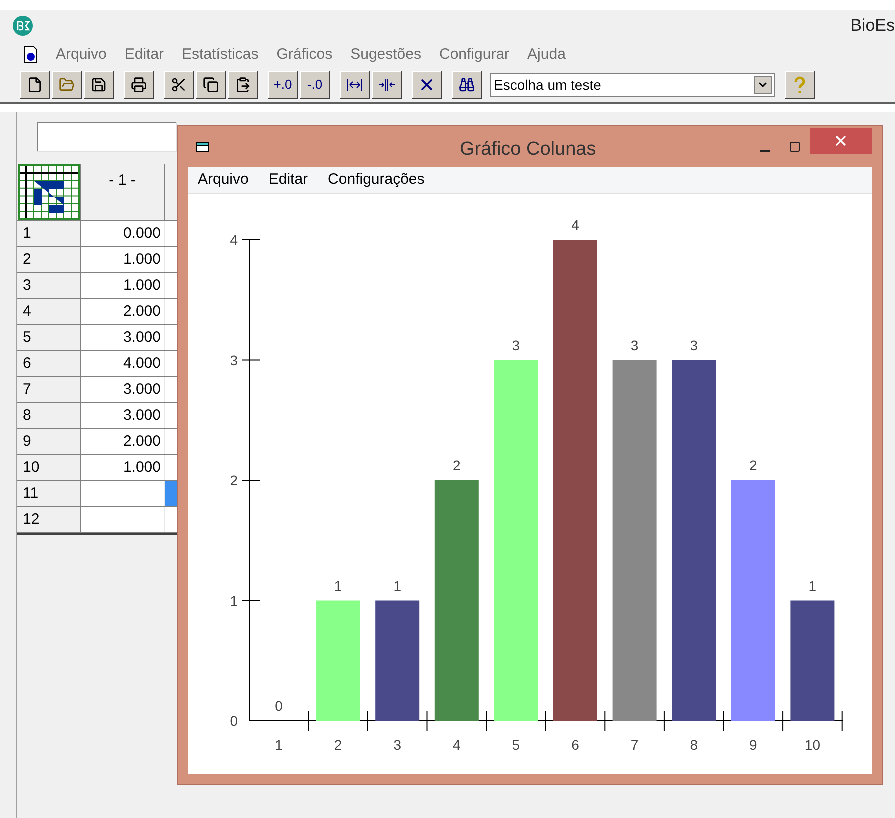  Describe the element at coordinates (754, 745) in the screenshot. I see `x-tick-label: 9` at that location.